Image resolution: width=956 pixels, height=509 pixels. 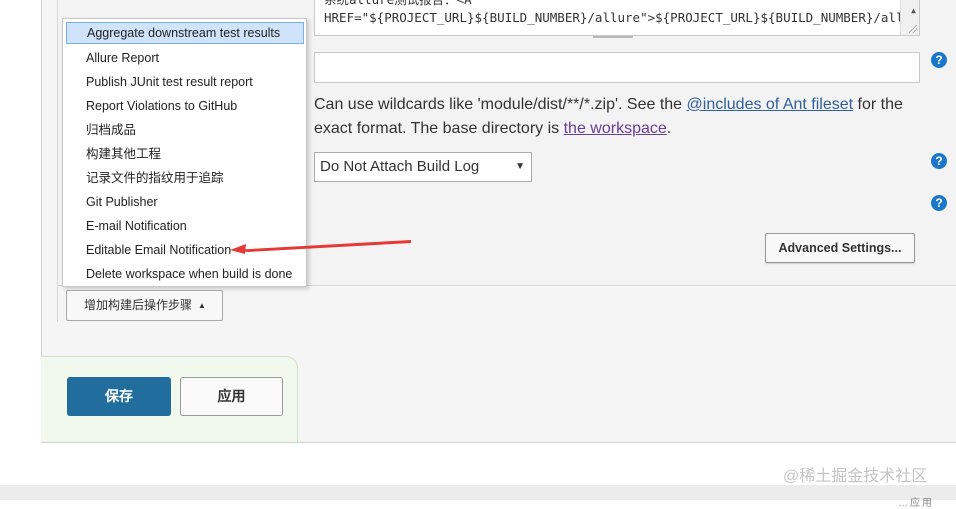 I want to click on save-button: 保存, so click(x=119, y=396).